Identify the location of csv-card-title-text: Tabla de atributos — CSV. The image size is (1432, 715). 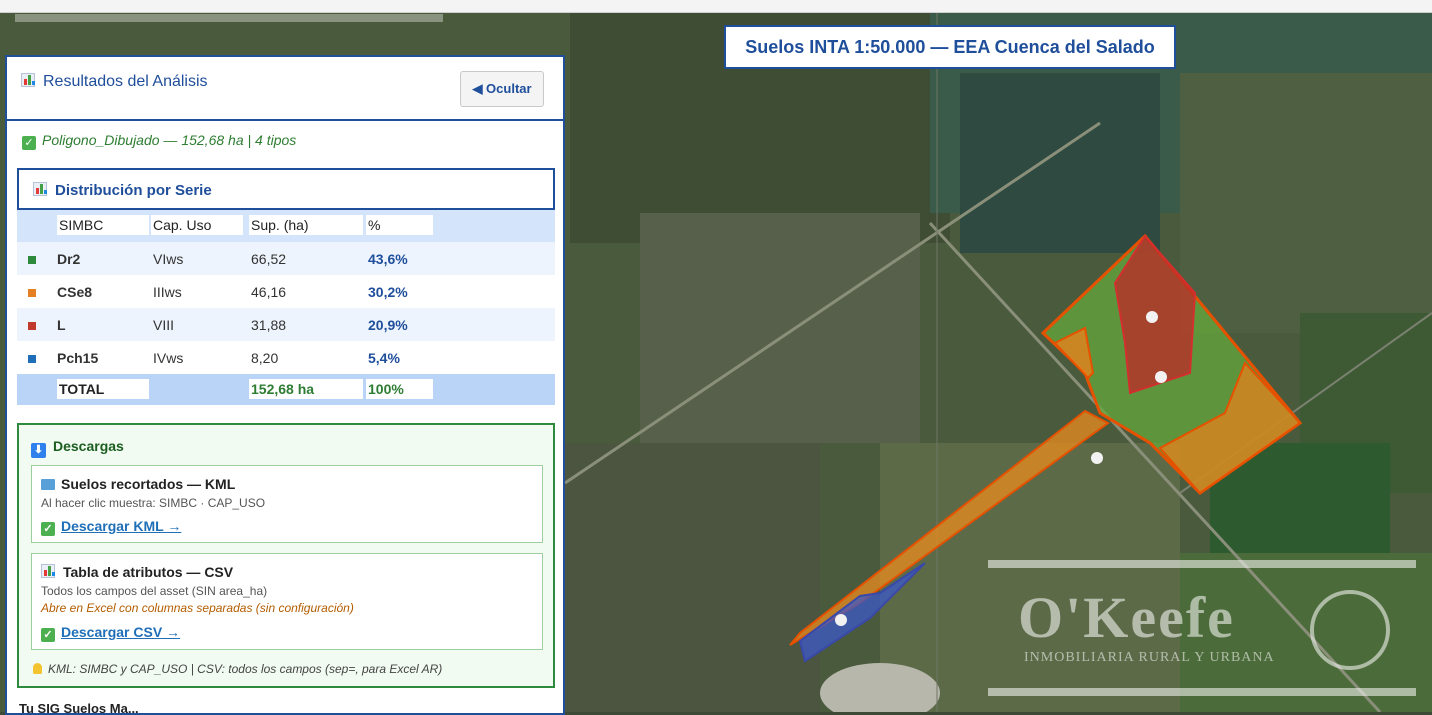
(148, 572).